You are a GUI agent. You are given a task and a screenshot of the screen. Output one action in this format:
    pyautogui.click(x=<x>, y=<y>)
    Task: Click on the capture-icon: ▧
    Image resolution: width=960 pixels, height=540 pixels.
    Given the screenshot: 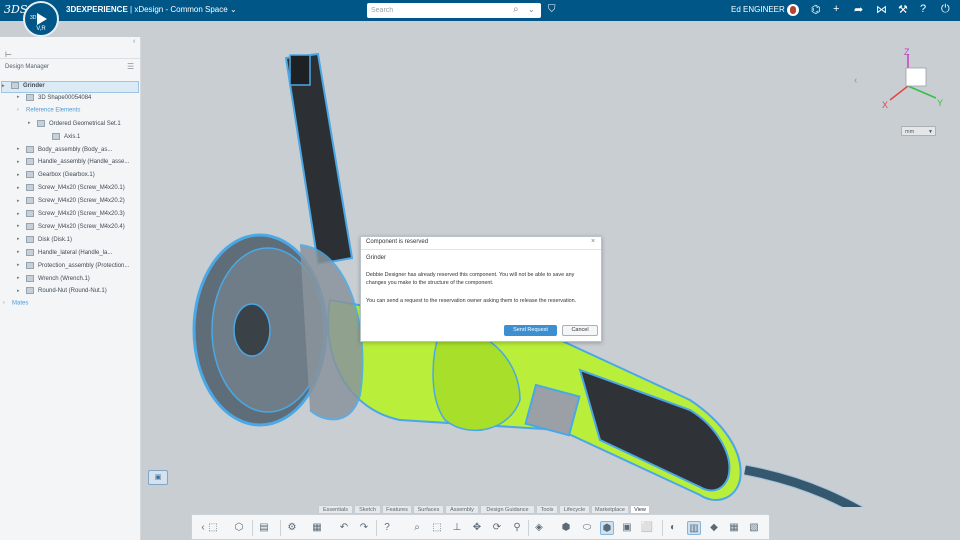 What is the action you would take?
    pyautogui.click(x=754, y=528)
    